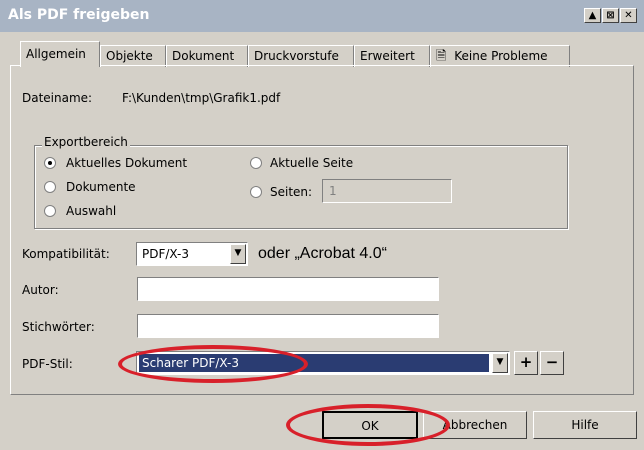 Image resolution: width=644 pixels, height=450 pixels. Describe the element at coordinates (127, 163) in the screenshot. I see `radio-label: Aktuelles Dokument` at that location.